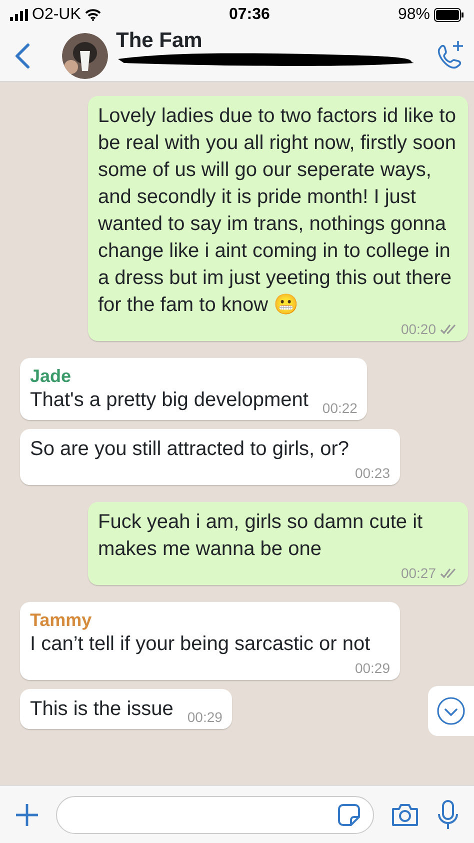 The height and width of the screenshot is (843, 474). Describe the element at coordinates (51, 376) in the screenshot. I see `sender-name: Jade` at that location.